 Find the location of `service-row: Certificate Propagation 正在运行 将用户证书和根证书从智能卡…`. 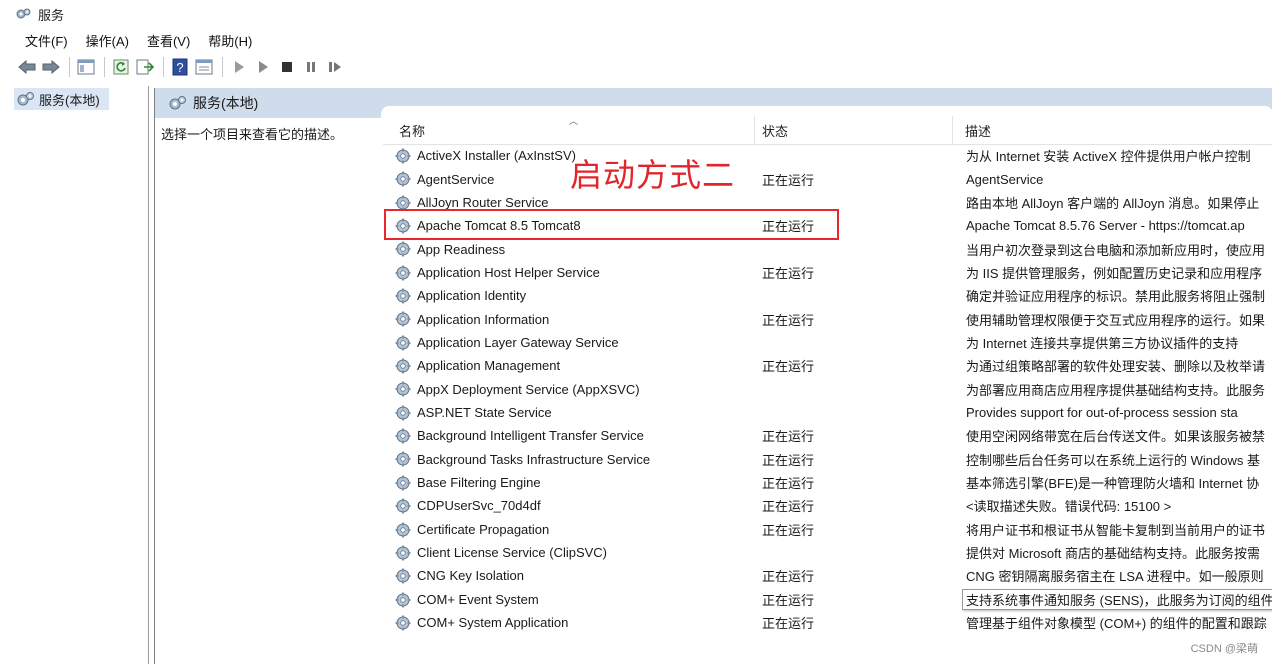

service-row: Certificate Propagation 正在运行 将用户证书和根证书从智能卡… is located at coordinates (827, 529).